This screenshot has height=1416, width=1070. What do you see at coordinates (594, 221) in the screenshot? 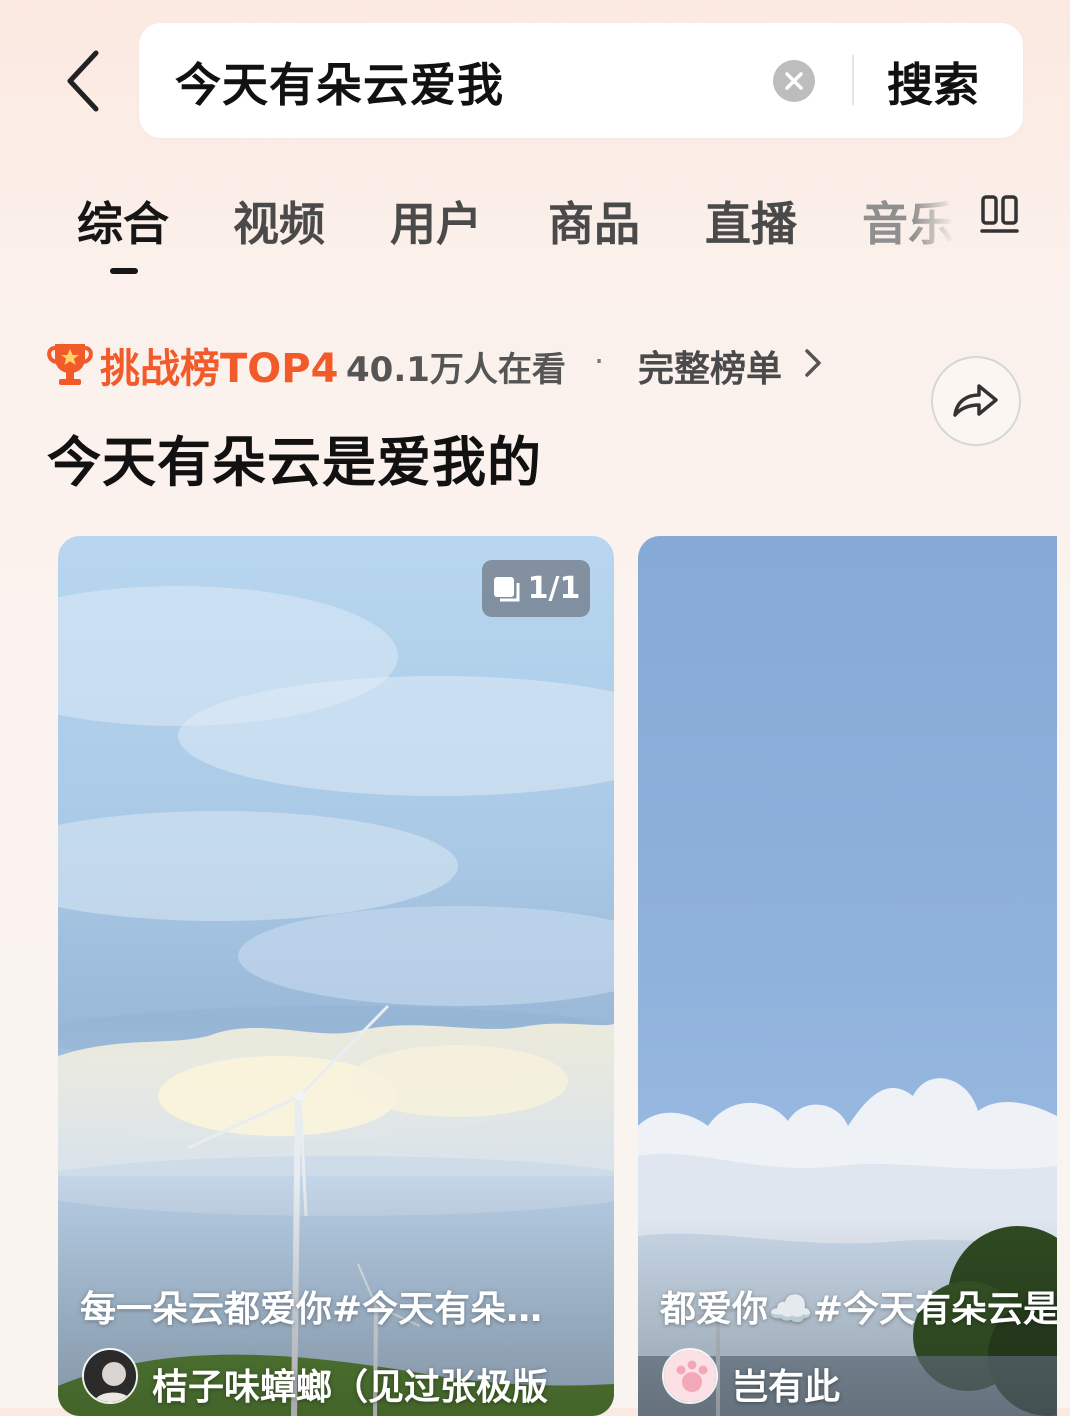
I see `tab-products: 商品` at bounding box center [594, 221].